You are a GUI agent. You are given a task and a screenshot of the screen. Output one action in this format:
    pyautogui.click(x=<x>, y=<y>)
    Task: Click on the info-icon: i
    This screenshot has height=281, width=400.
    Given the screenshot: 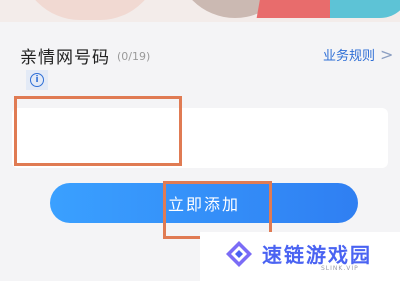 What is the action you would take?
    pyautogui.click(x=37, y=80)
    